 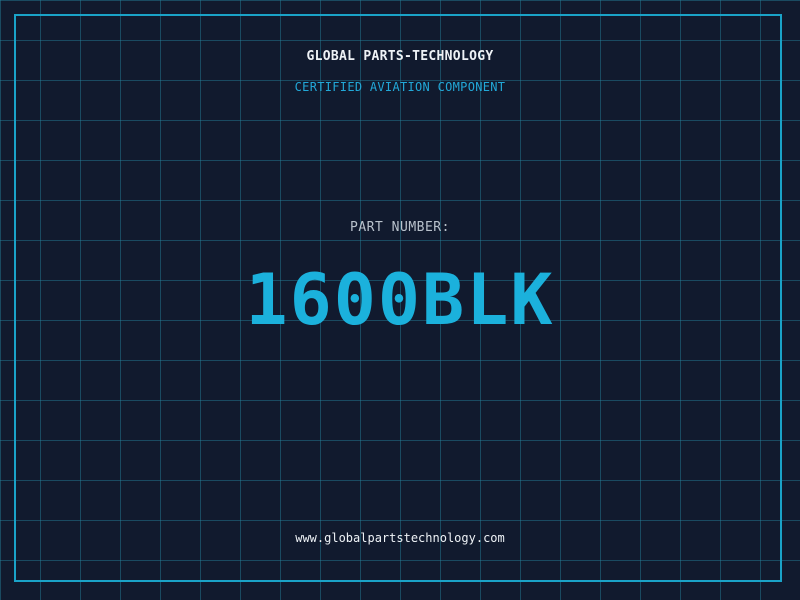 I want to click on part-number-value: 1600BLK, so click(x=400, y=300).